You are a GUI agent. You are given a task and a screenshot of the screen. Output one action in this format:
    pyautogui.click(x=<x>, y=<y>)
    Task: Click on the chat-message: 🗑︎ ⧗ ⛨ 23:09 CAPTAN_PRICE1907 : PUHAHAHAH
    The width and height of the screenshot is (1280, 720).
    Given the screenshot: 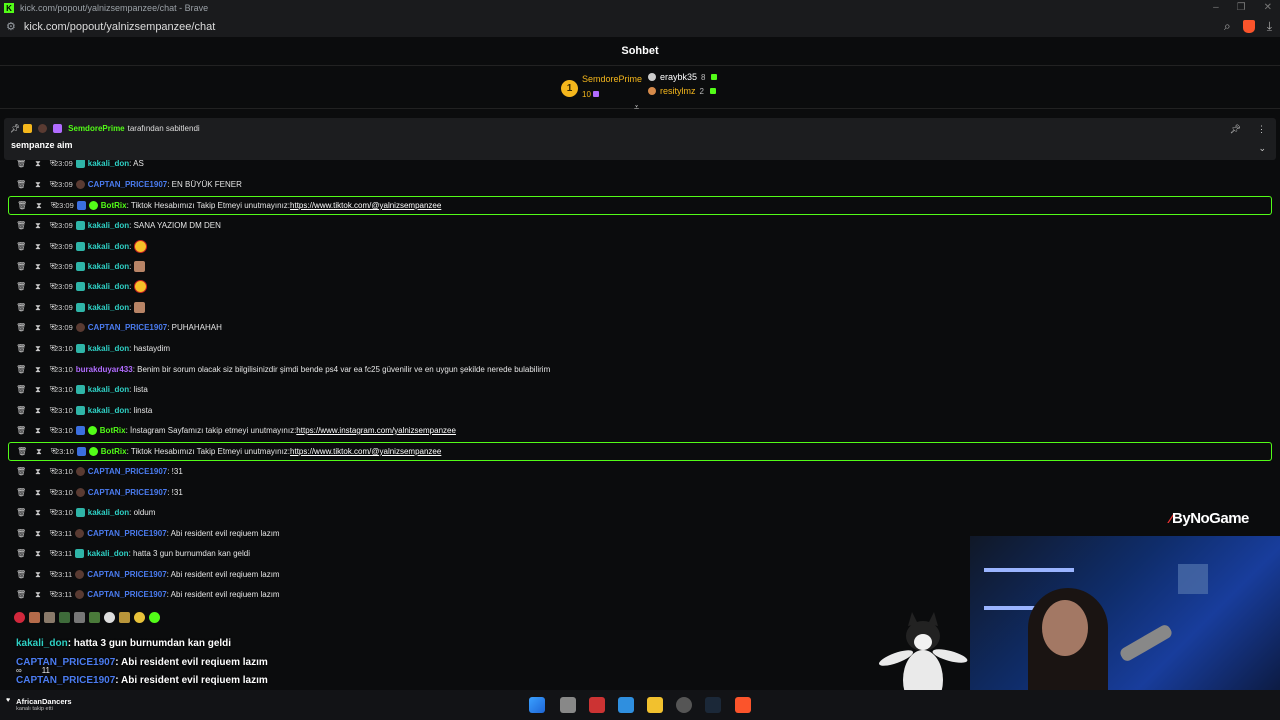 What is the action you would take?
    pyautogui.click(x=639, y=327)
    